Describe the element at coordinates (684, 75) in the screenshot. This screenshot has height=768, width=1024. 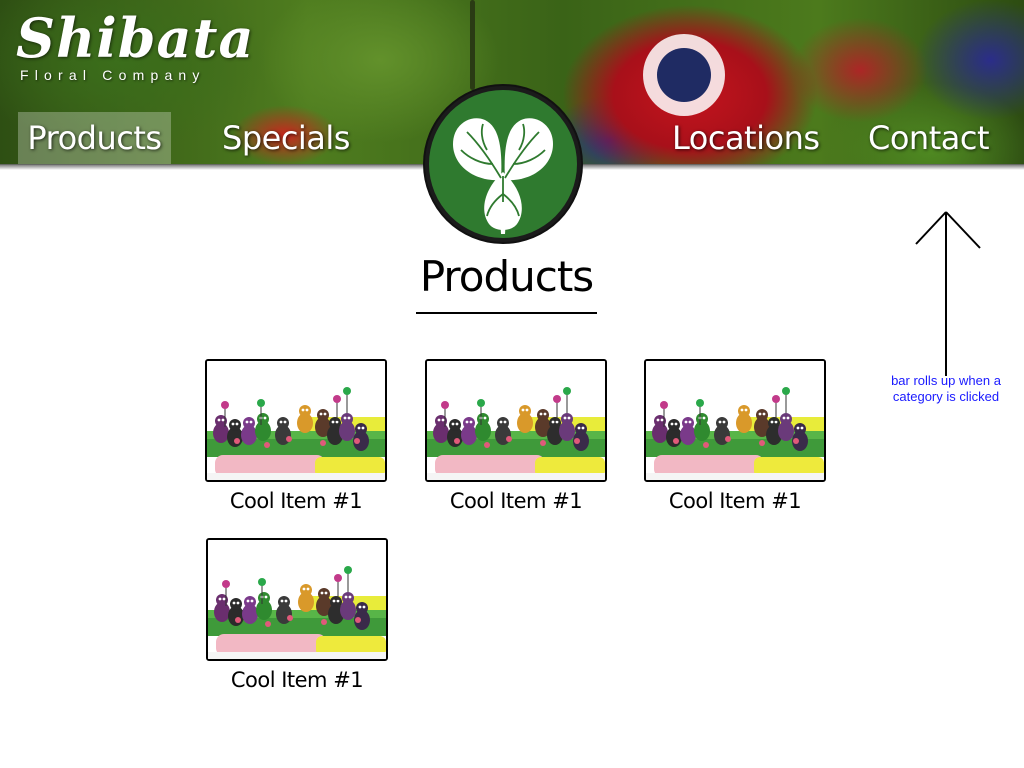
I see `anemone-flower-image` at that location.